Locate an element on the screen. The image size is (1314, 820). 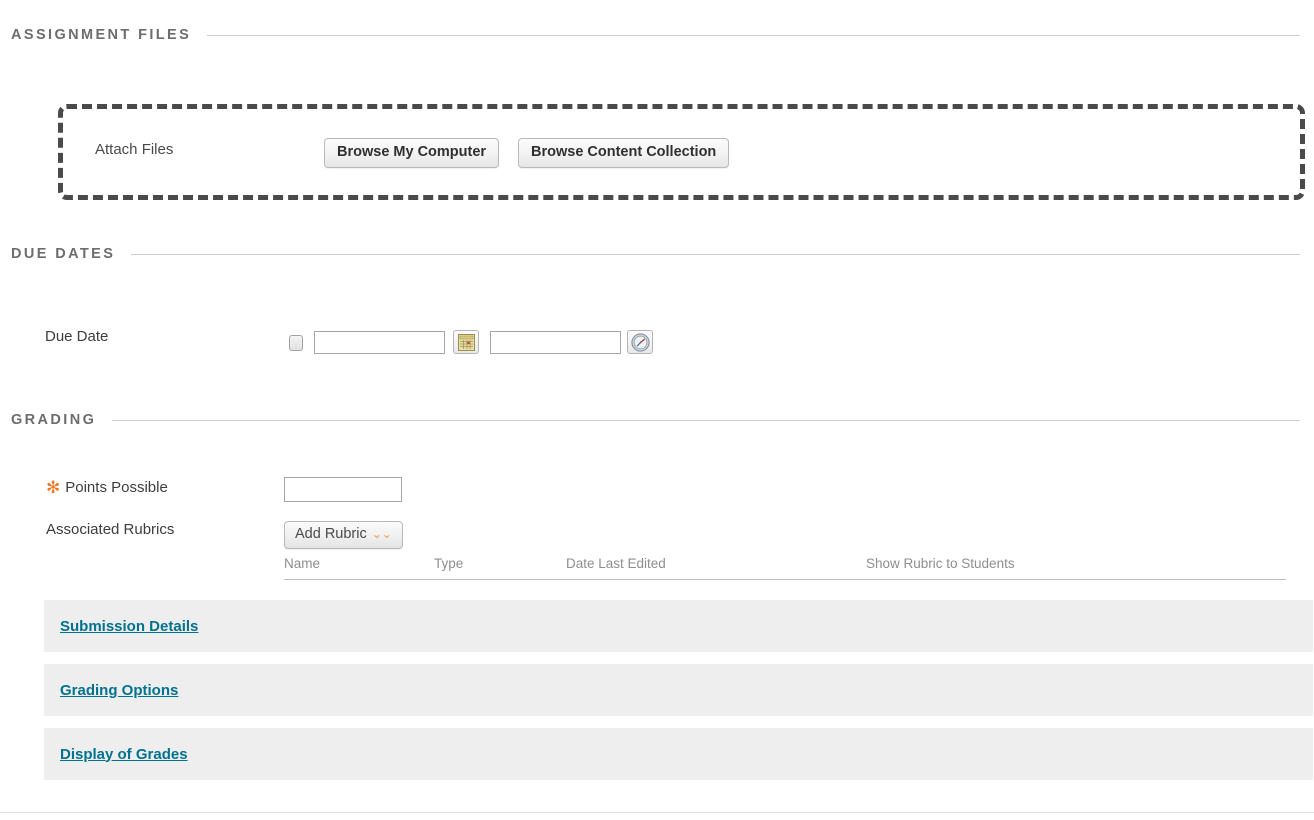
attach-files-label: Attach Files is located at coordinates (134, 149).